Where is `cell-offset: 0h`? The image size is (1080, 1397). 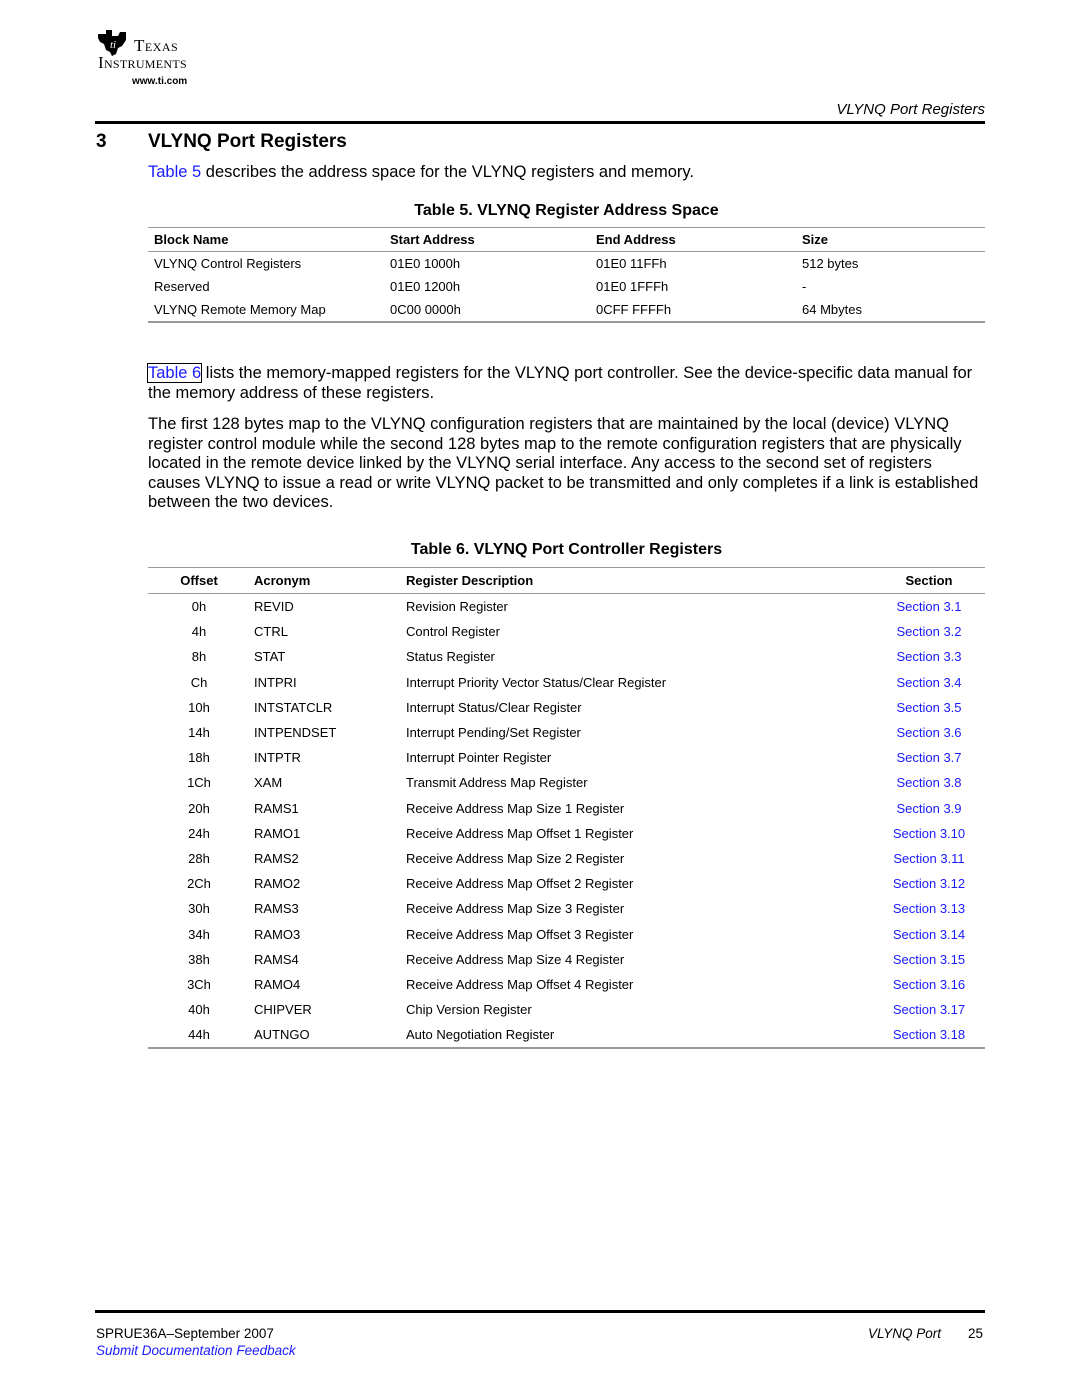
cell-offset: 0h is located at coordinates (199, 607).